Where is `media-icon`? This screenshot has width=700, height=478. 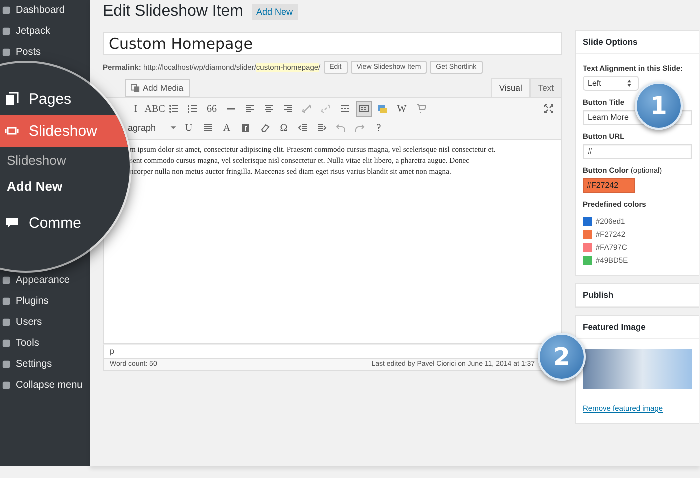
media-icon is located at coordinates (135, 88).